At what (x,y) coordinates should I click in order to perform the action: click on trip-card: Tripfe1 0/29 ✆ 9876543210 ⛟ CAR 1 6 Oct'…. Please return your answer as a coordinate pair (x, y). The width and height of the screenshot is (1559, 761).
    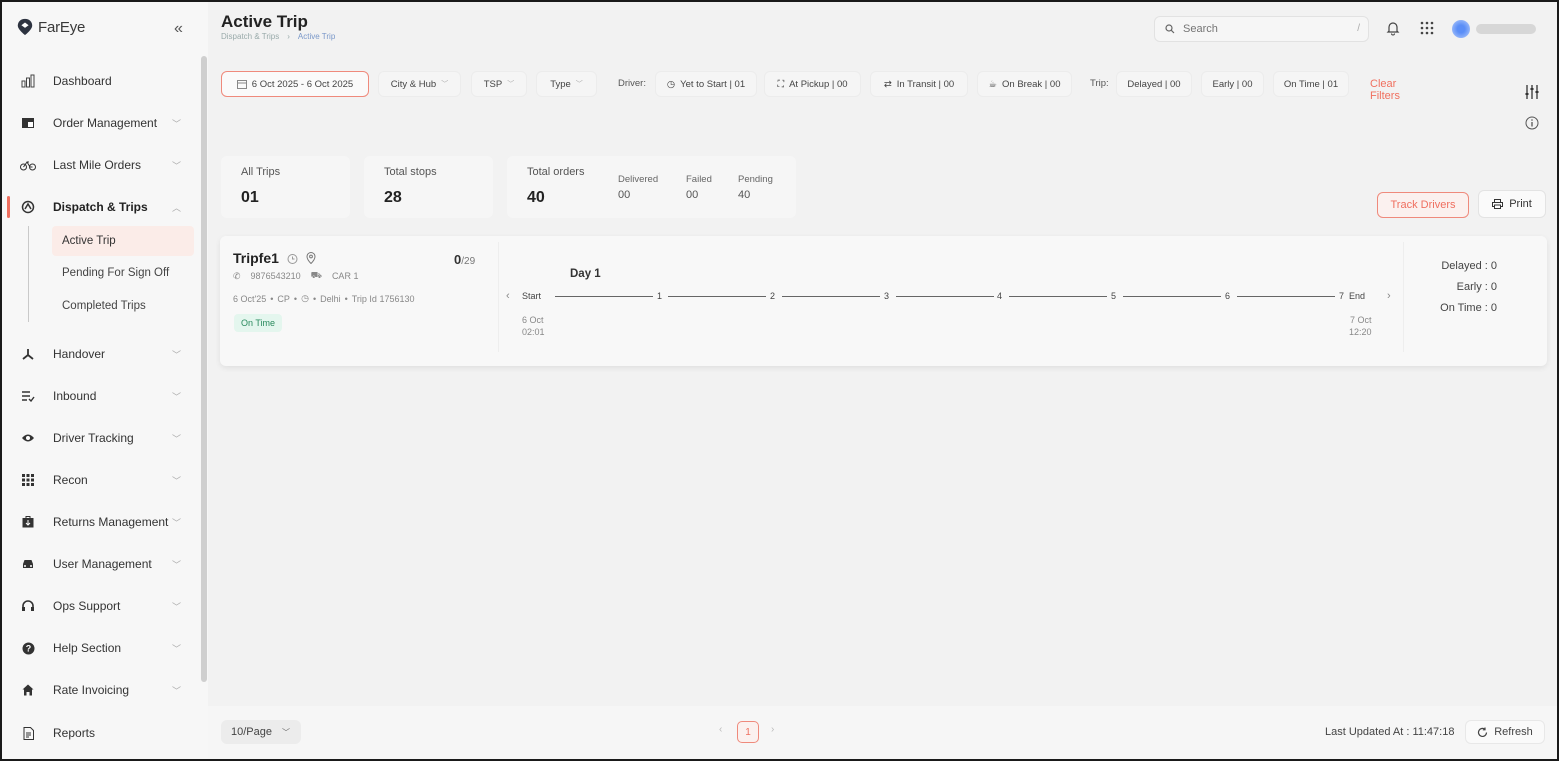
    Looking at the image, I should click on (883, 301).